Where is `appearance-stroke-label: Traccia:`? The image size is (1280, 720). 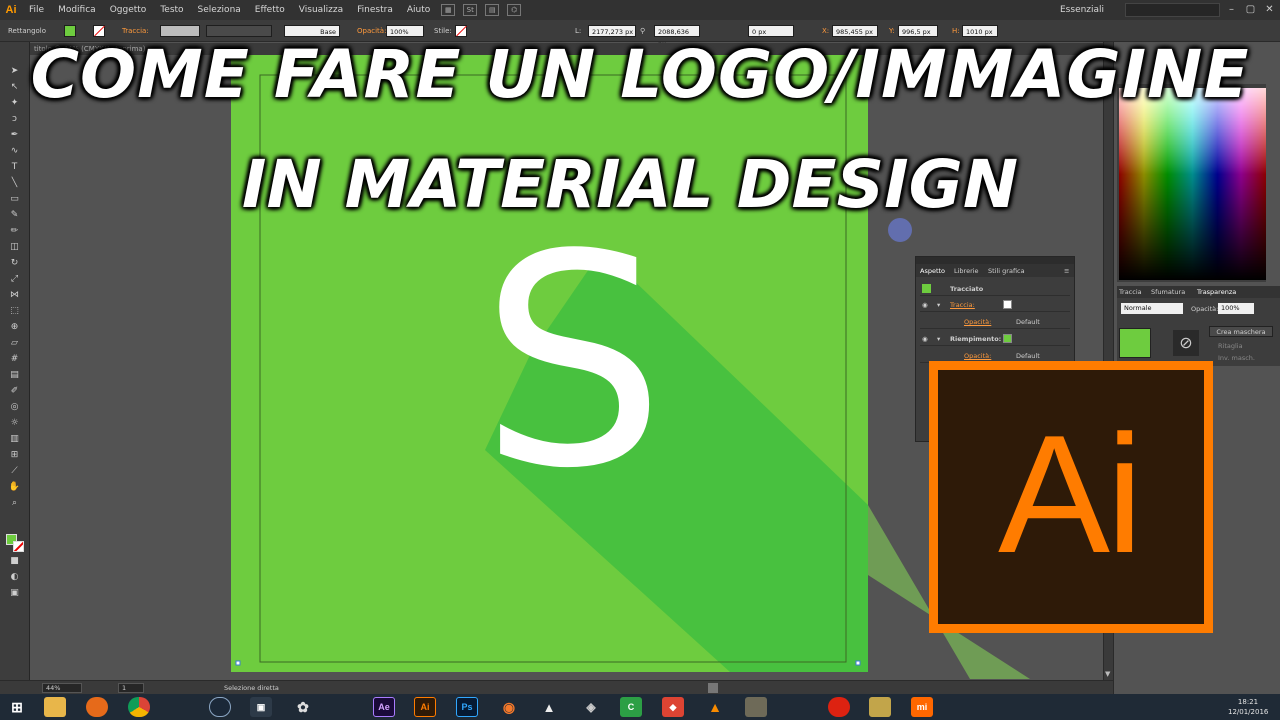
appearance-stroke-label: Traccia: is located at coordinates (962, 305).